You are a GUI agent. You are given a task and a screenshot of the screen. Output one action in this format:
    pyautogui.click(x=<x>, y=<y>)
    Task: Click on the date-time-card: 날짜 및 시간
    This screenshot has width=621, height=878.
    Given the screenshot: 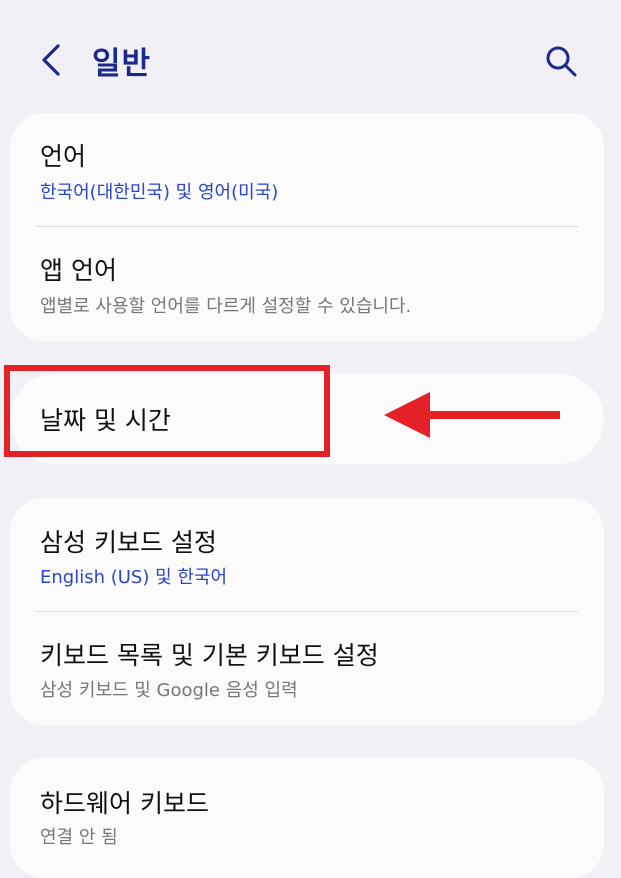 What is the action you would take?
    pyautogui.click(x=307, y=419)
    